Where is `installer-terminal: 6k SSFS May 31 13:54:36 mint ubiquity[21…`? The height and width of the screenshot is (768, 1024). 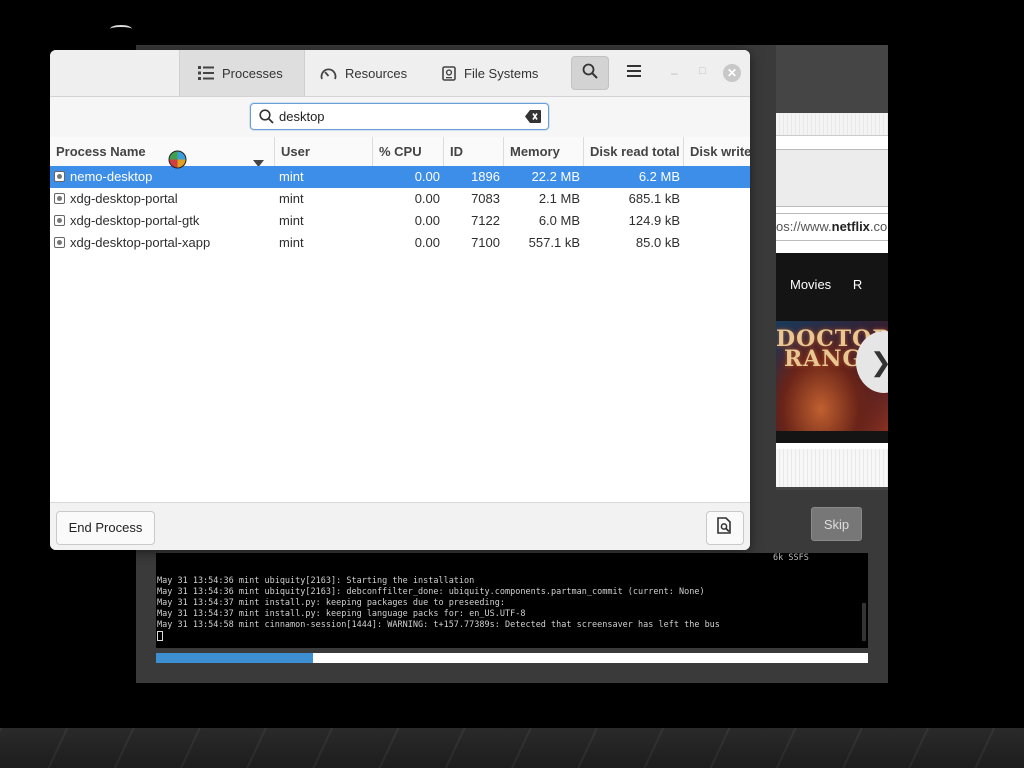 installer-terminal: 6k SSFS May 31 13:54:36 mint ubiquity[21… is located at coordinates (512, 600).